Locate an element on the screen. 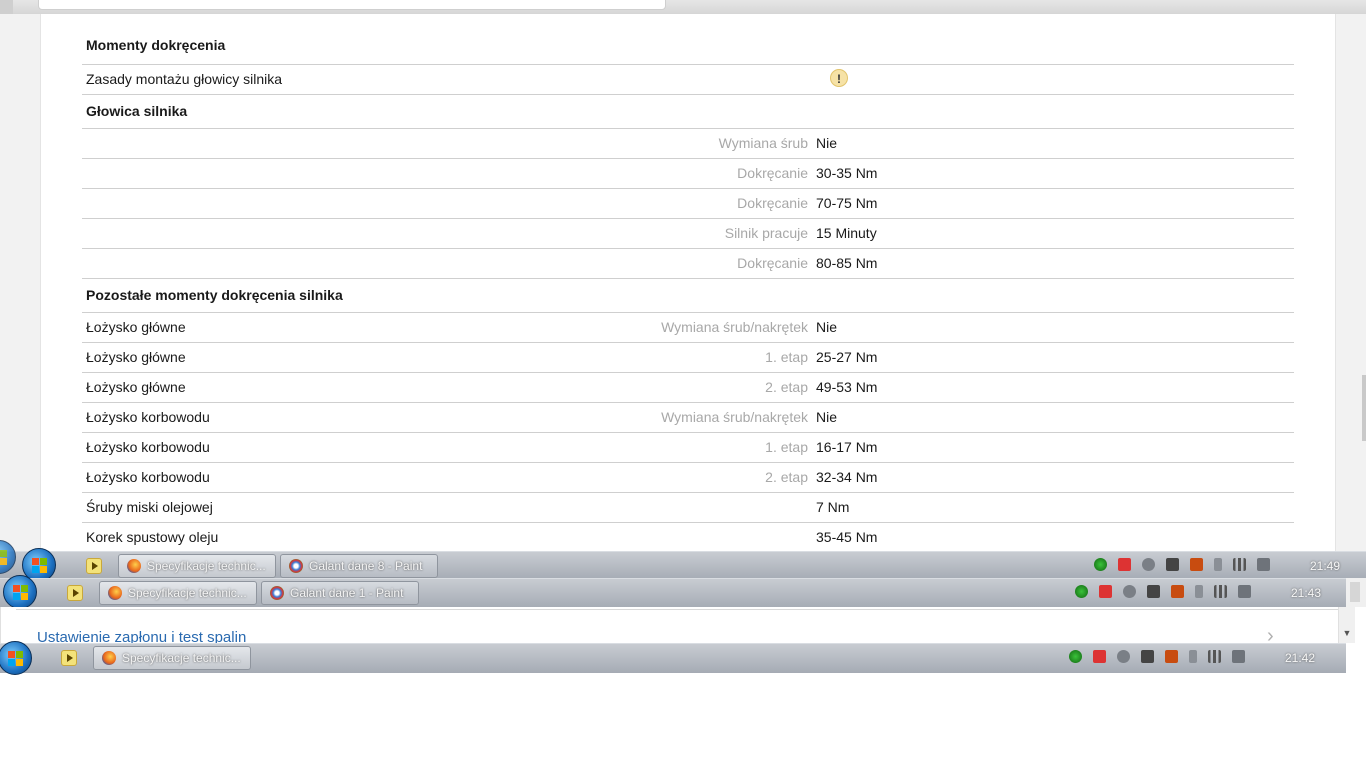  section-heading-row: Głowica silnika is located at coordinates (688, 111).